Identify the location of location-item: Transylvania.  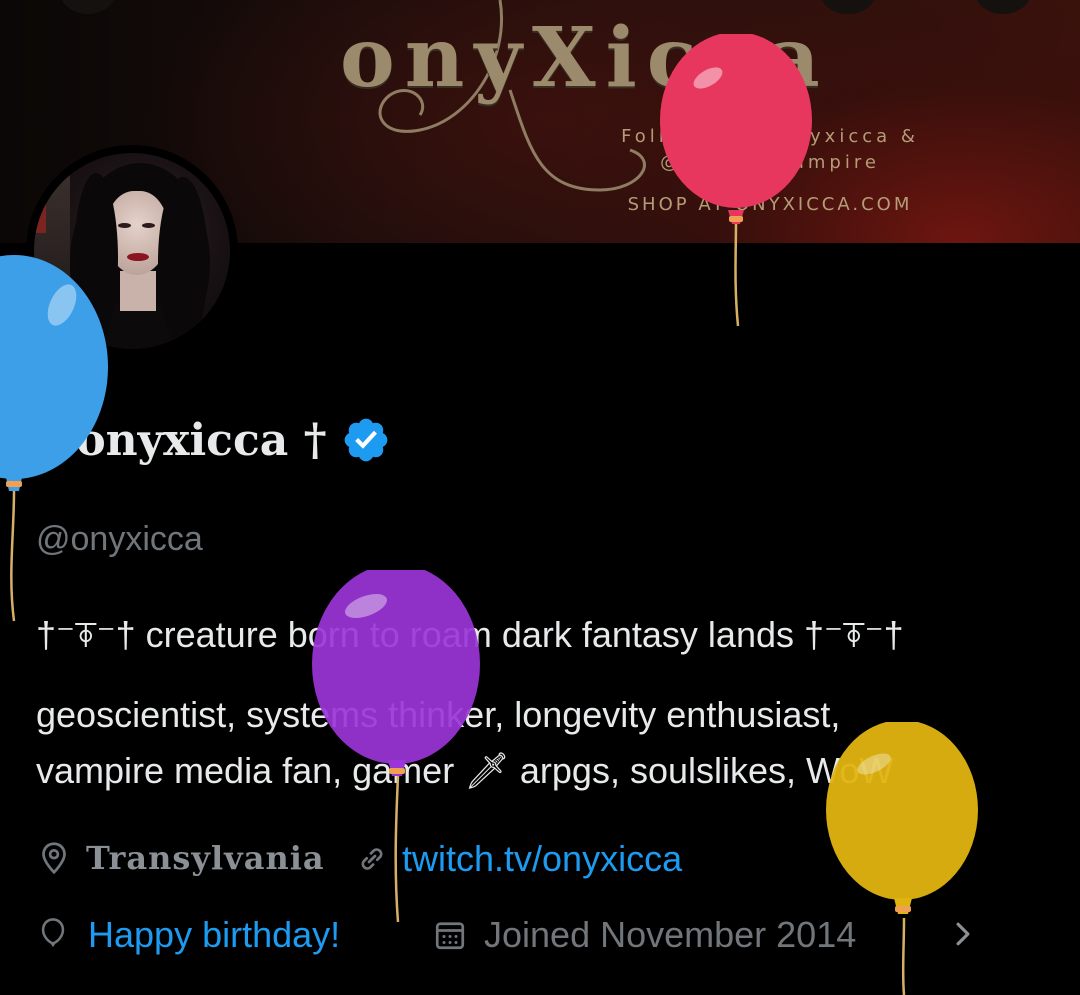
(180, 858).